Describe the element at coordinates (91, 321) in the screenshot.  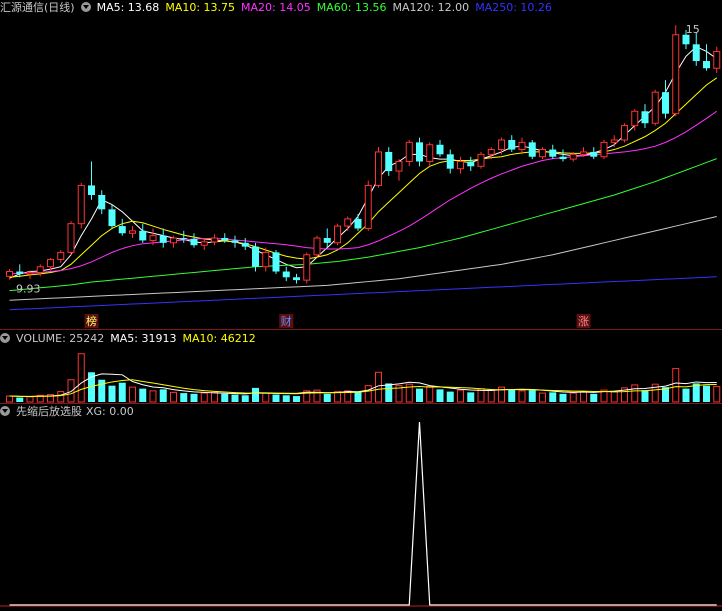
I see `event-label: 榜` at that location.